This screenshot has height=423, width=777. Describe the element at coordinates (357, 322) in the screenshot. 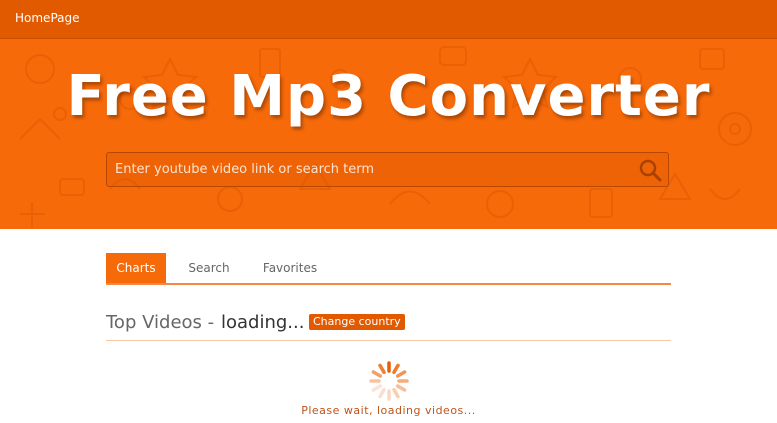

I see `change-country-button: Change country` at that location.